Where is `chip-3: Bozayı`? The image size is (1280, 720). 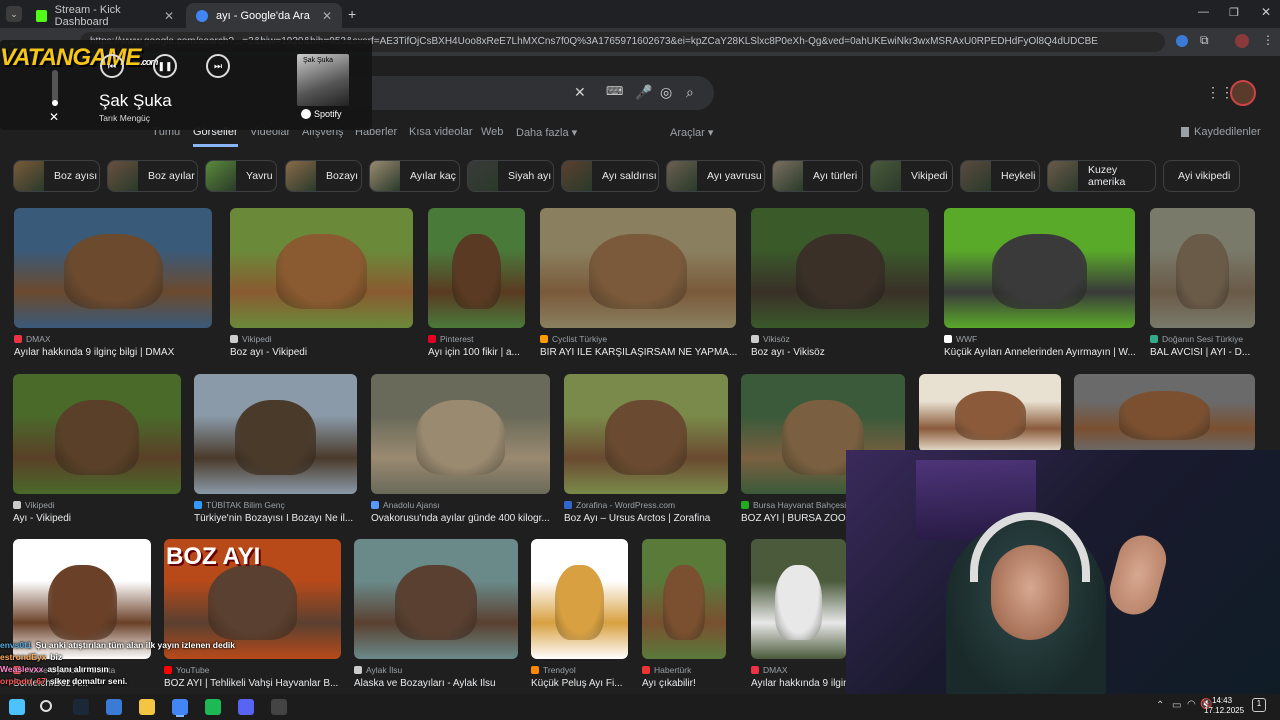
chip-3: Bozayı is located at coordinates (323, 176).